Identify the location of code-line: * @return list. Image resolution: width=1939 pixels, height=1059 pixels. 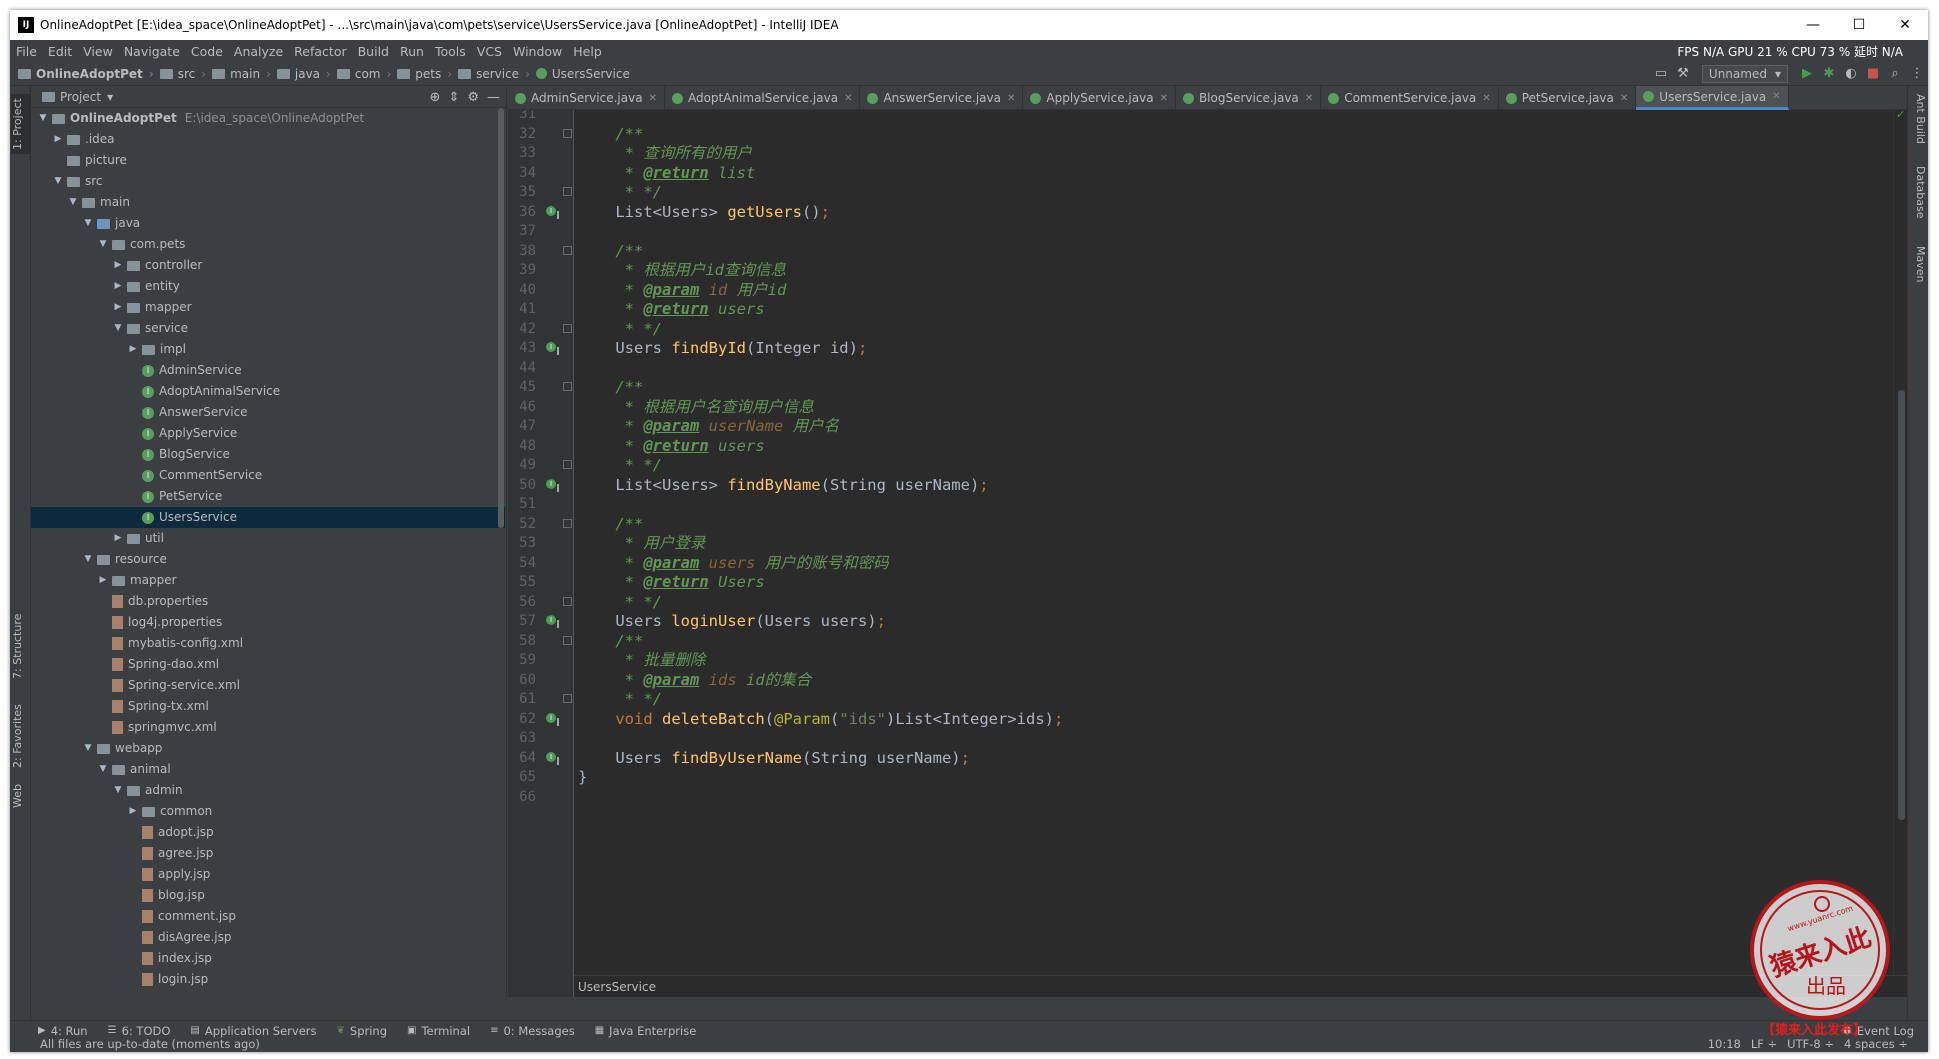
(667, 173).